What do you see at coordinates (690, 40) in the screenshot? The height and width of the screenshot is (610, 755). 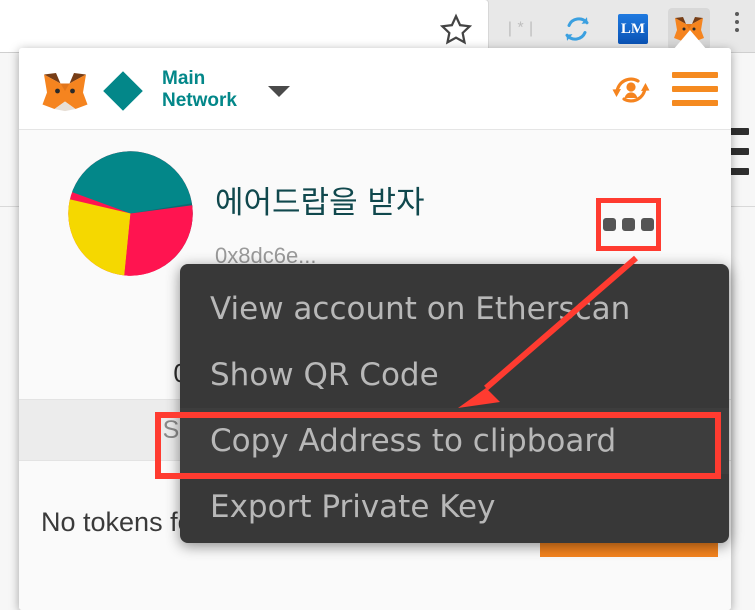 I see `popup-pointer-arrow` at bounding box center [690, 40].